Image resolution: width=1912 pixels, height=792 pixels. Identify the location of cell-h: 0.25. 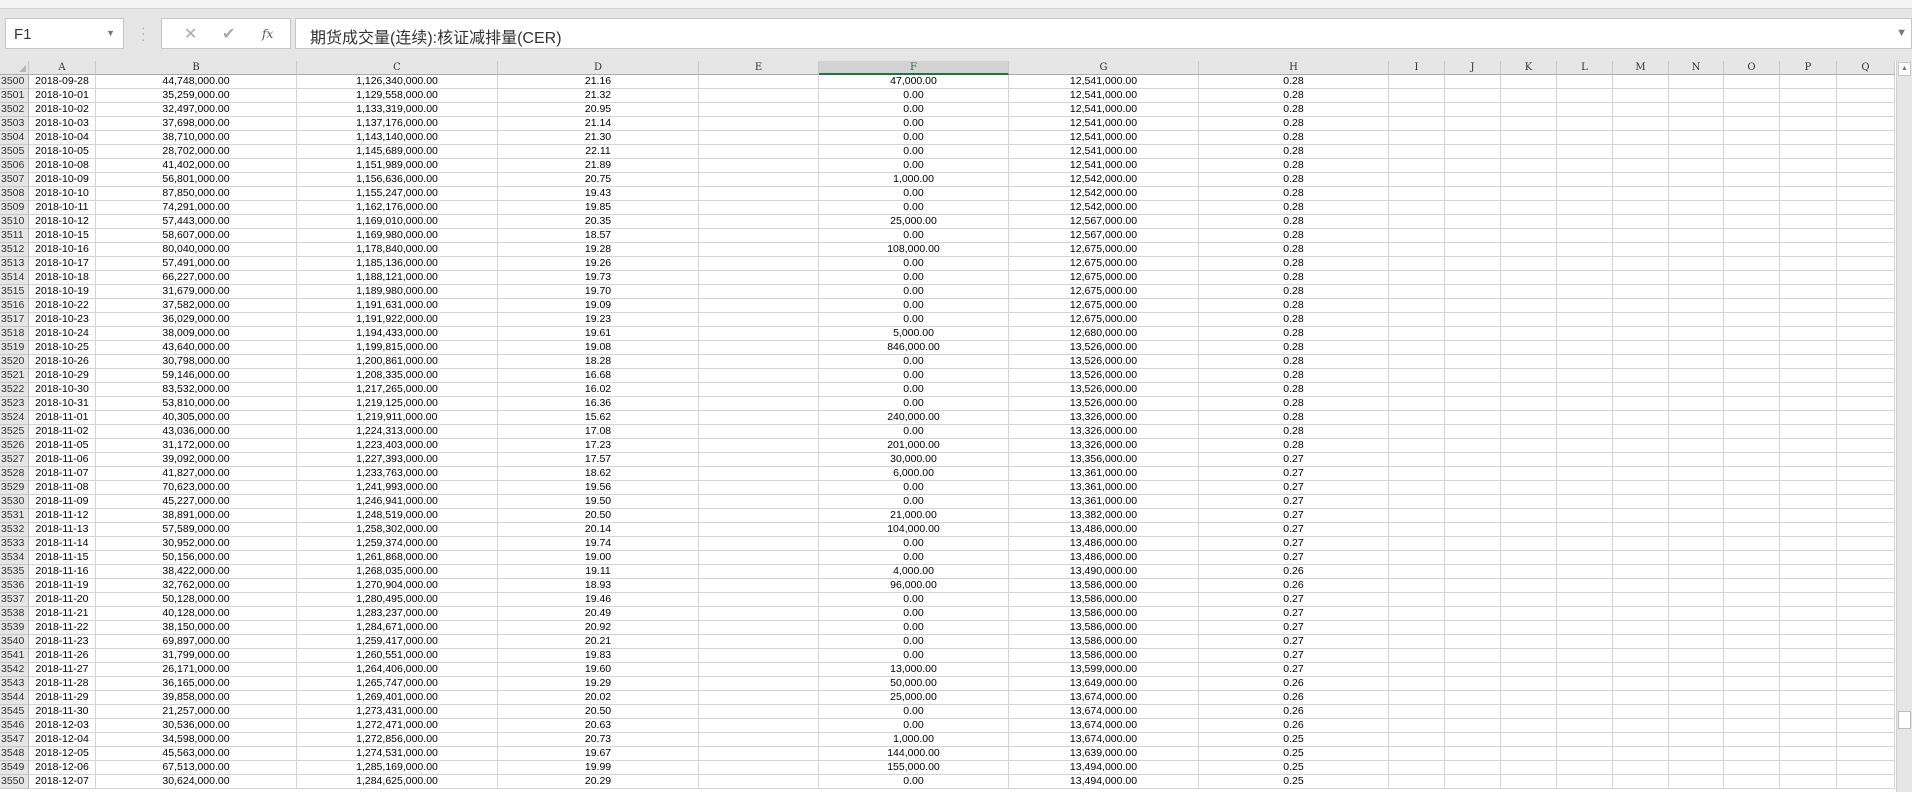
(1294, 754).